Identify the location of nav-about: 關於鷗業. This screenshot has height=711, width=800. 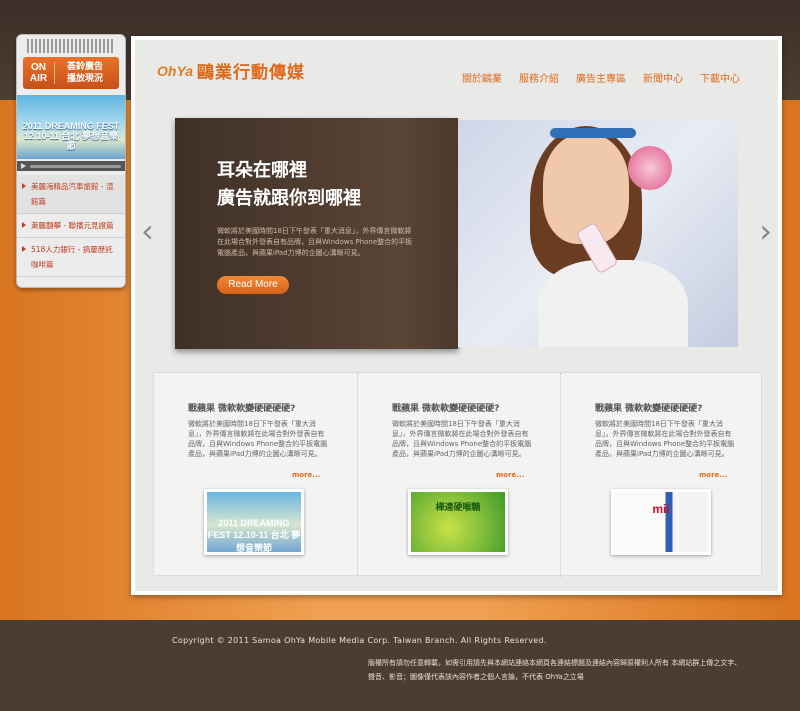
(482, 77).